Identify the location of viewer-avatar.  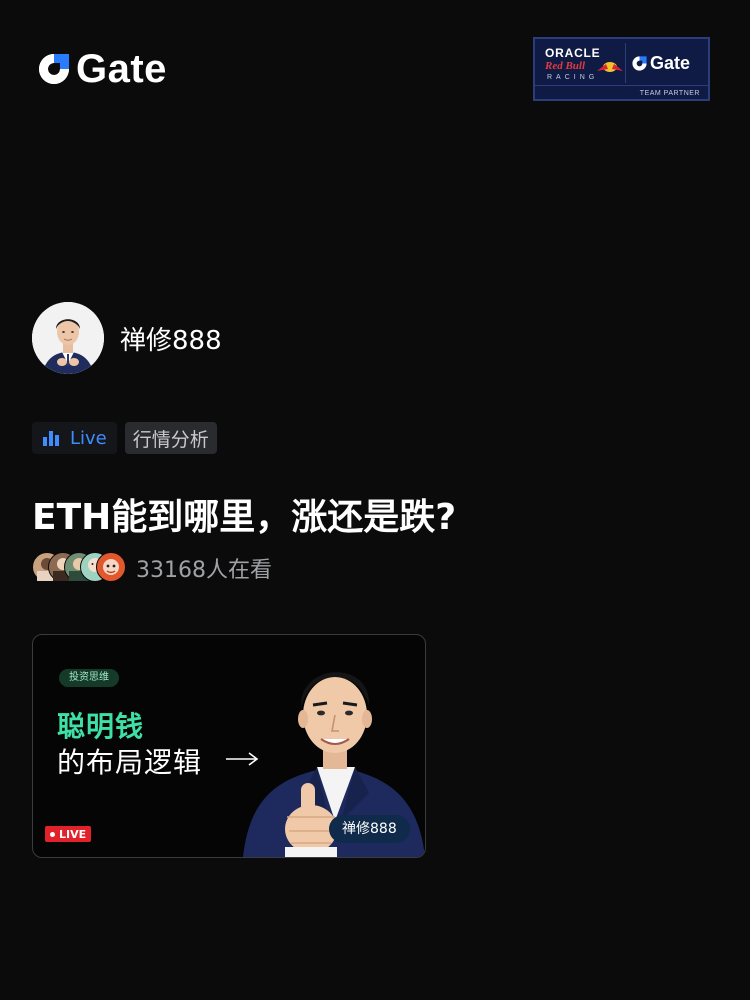
(111, 567).